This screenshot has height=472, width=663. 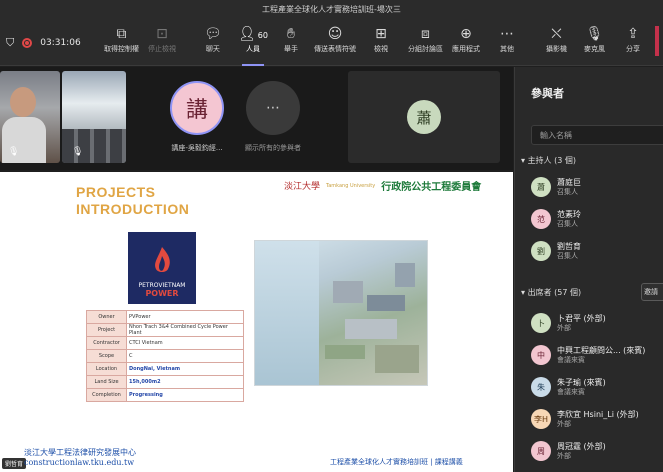 What do you see at coordinates (162, 259) in the screenshot?
I see `flame-icon` at bounding box center [162, 259].